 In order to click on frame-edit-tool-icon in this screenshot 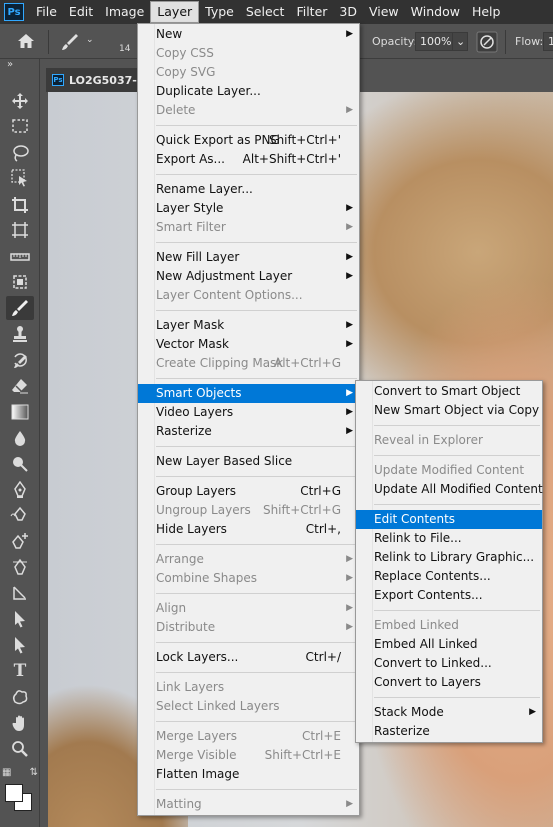, I will do `click(20, 282)`.